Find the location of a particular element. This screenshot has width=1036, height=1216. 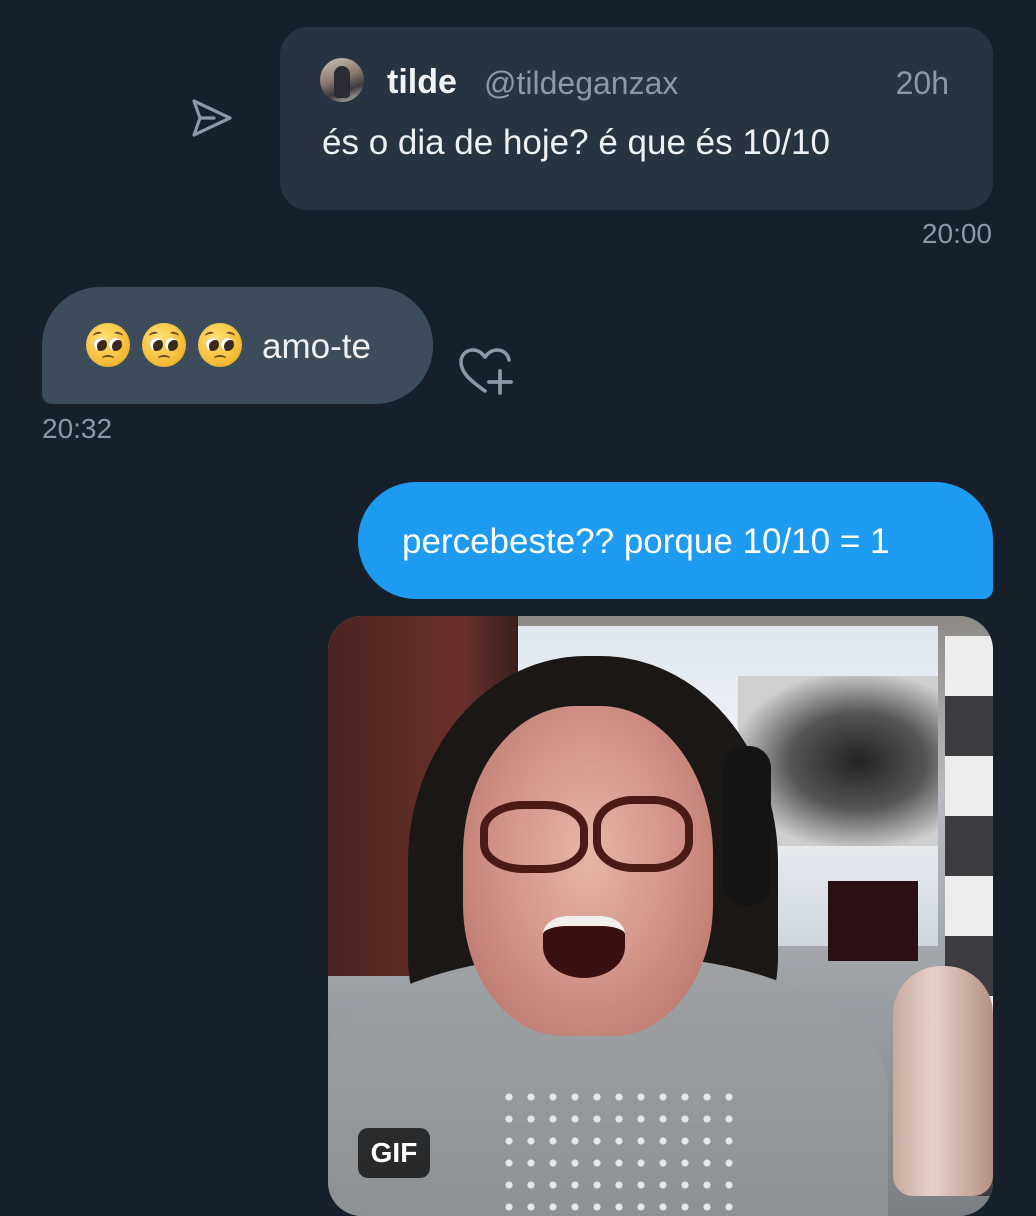

gif-headset is located at coordinates (747, 826).